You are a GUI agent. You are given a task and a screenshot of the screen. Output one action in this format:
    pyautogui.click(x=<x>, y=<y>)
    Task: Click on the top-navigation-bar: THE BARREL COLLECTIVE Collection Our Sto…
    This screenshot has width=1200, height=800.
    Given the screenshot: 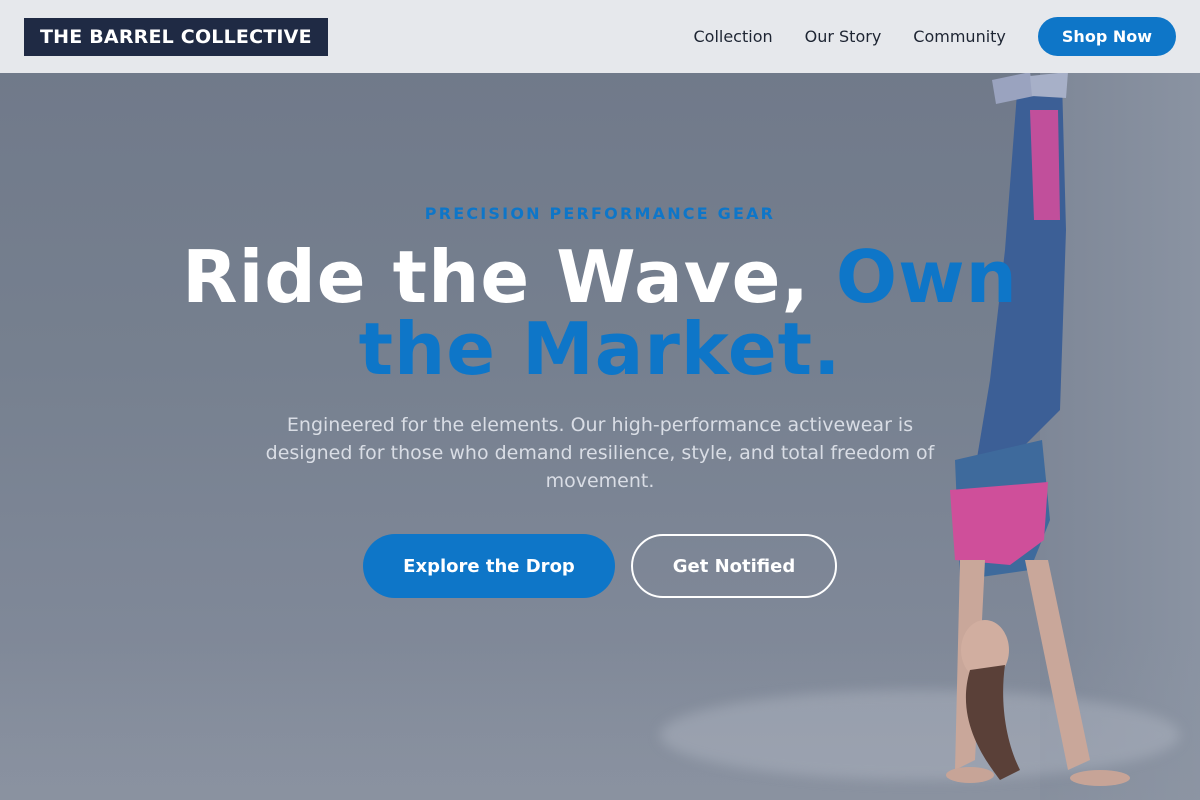 What is the action you would take?
    pyautogui.click(x=600, y=36)
    